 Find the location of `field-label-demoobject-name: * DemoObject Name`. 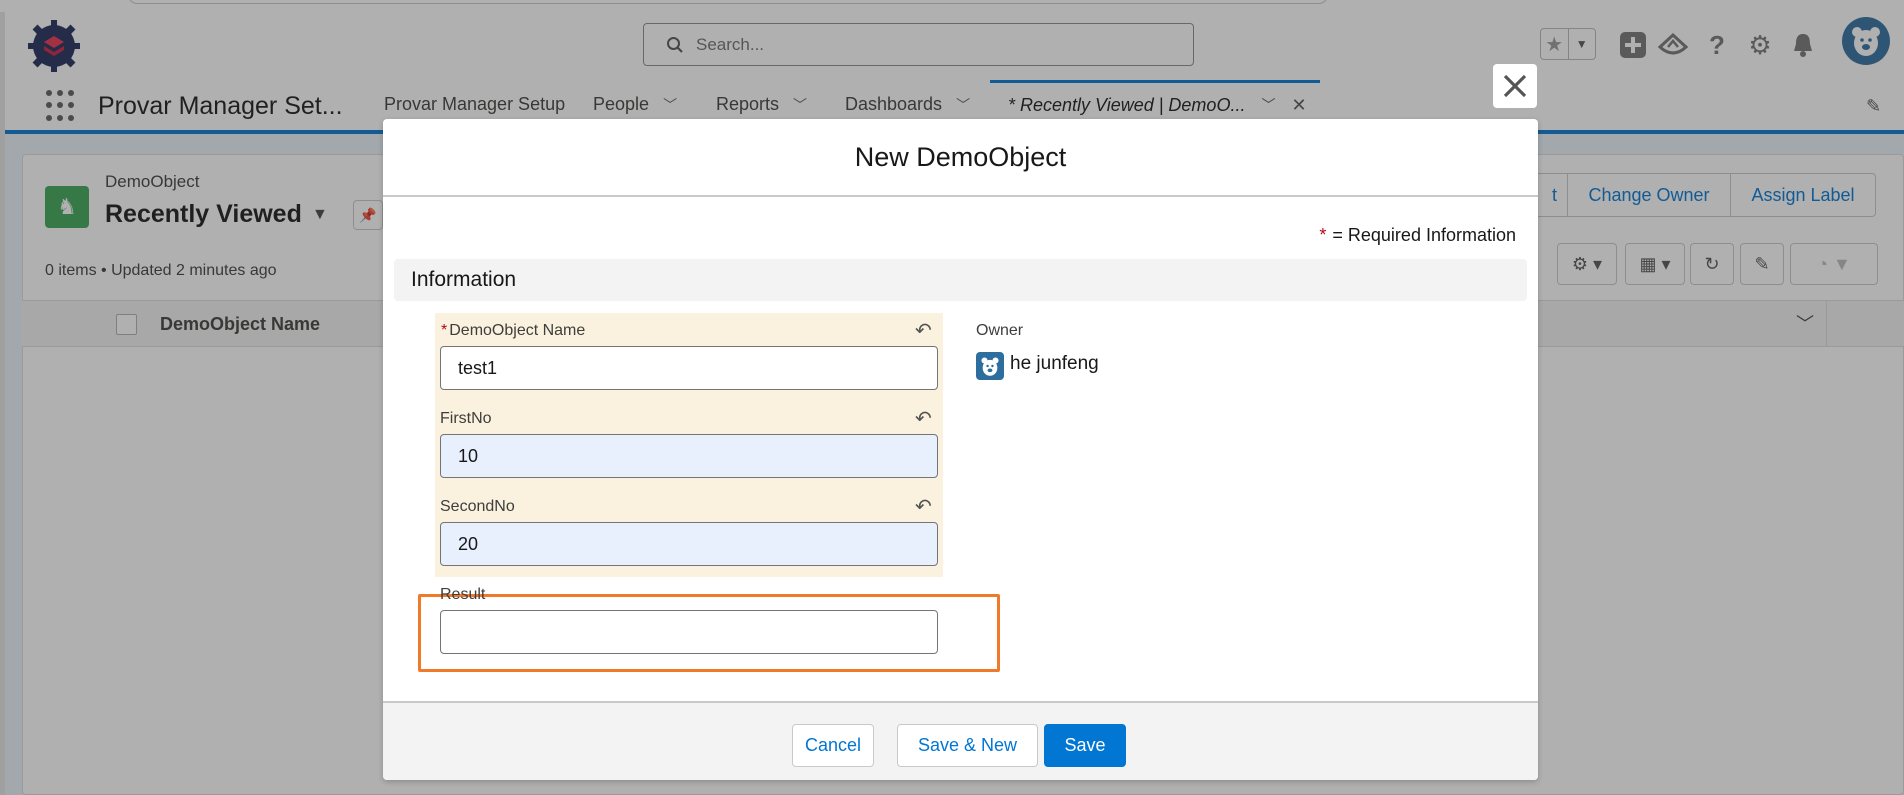

field-label-demoobject-name: * DemoObject Name is located at coordinates (513, 331).